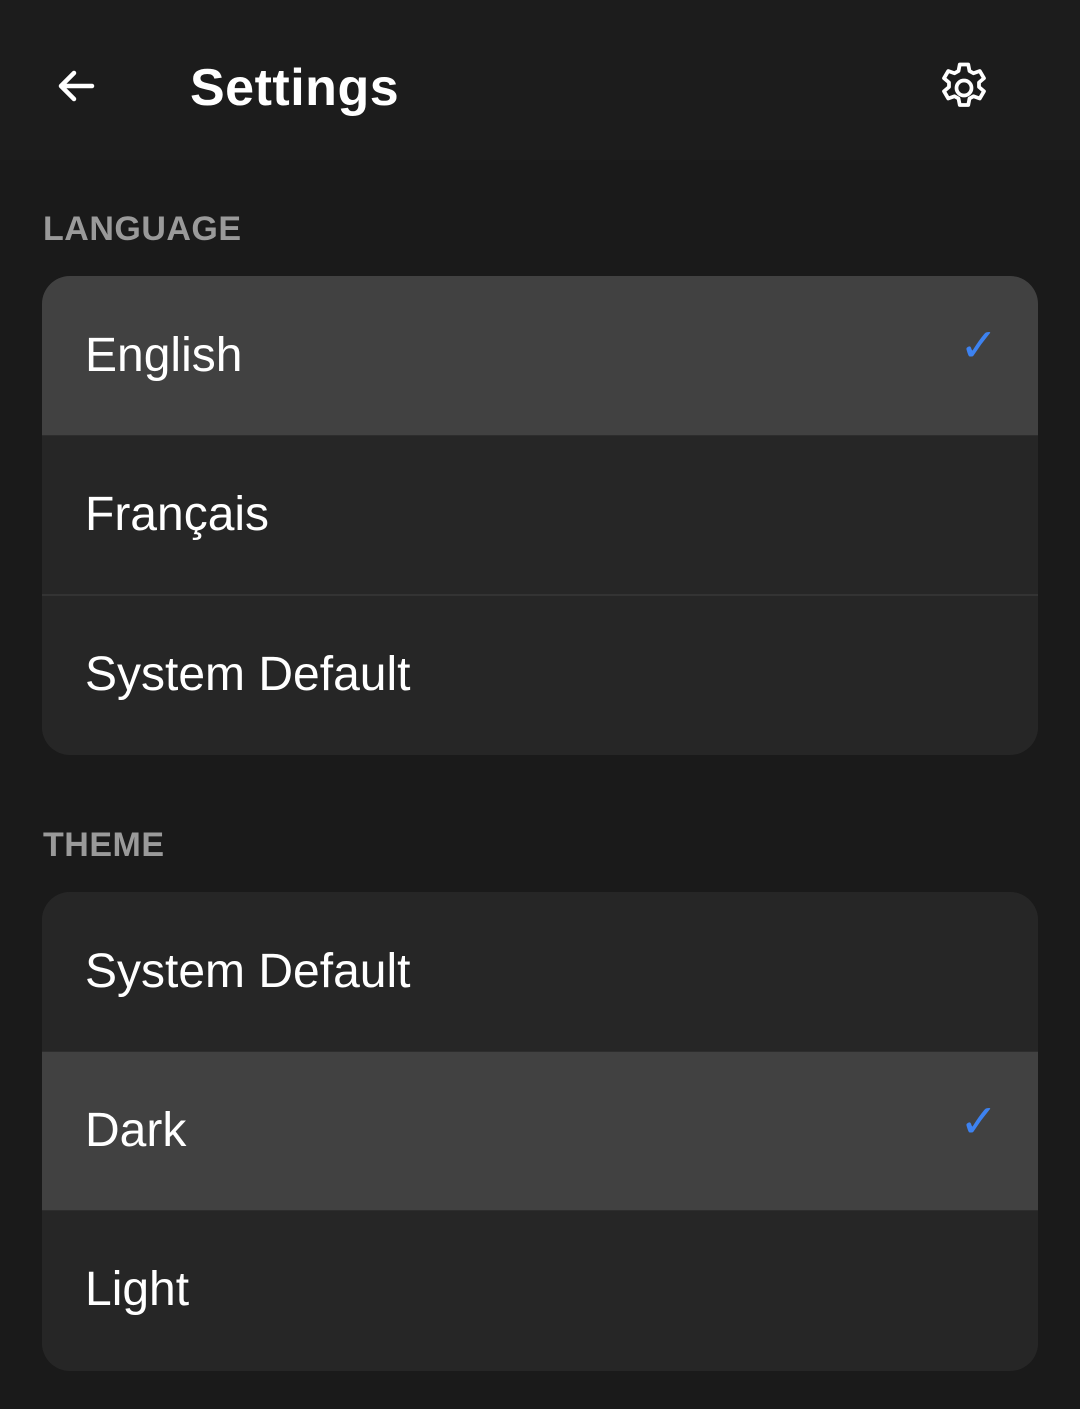  I want to click on language-option-system-default: System Default, so click(540, 673).